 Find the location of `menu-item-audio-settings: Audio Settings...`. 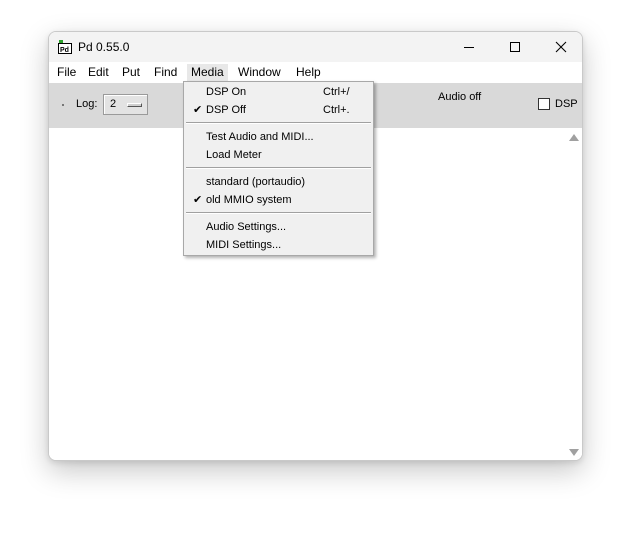

menu-item-audio-settings: Audio Settings... is located at coordinates (278, 227).